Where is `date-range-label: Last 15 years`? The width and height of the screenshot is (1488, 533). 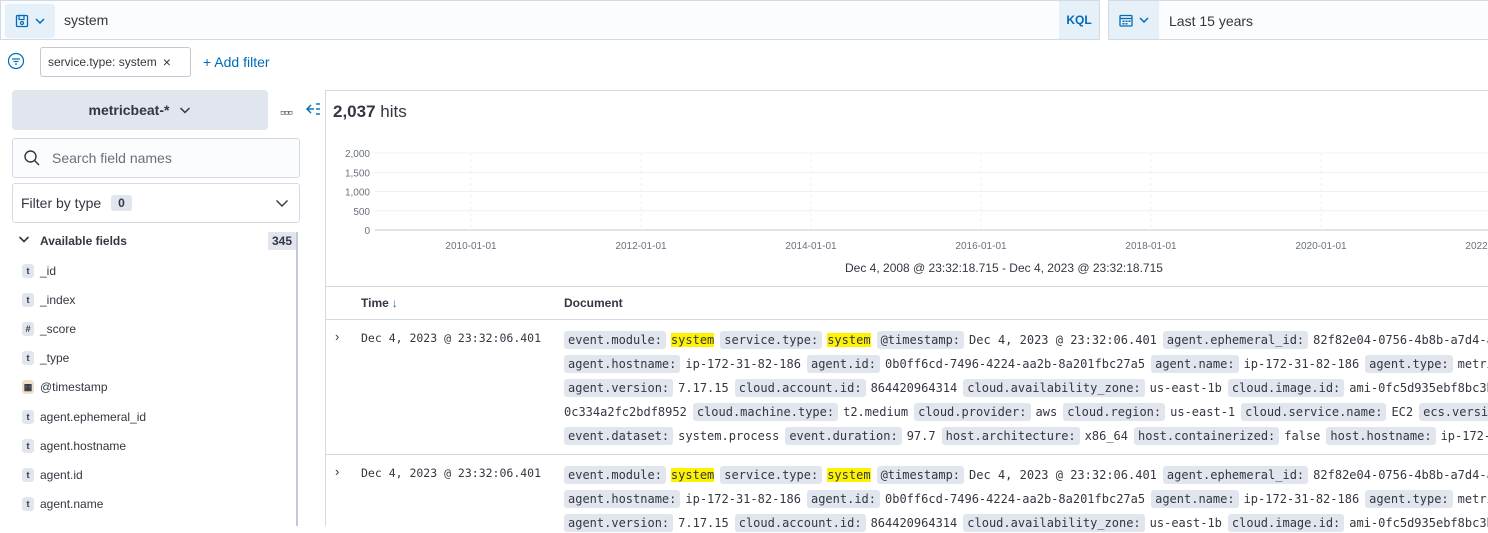
date-range-label: Last 15 years is located at coordinates (1211, 21).